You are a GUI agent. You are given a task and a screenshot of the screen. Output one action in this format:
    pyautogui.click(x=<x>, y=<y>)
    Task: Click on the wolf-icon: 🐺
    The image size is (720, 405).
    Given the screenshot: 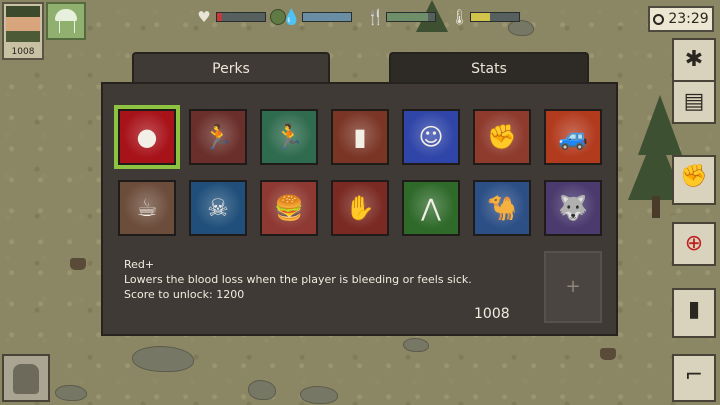 What is the action you would take?
    pyautogui.click(x=573, y=208)
    